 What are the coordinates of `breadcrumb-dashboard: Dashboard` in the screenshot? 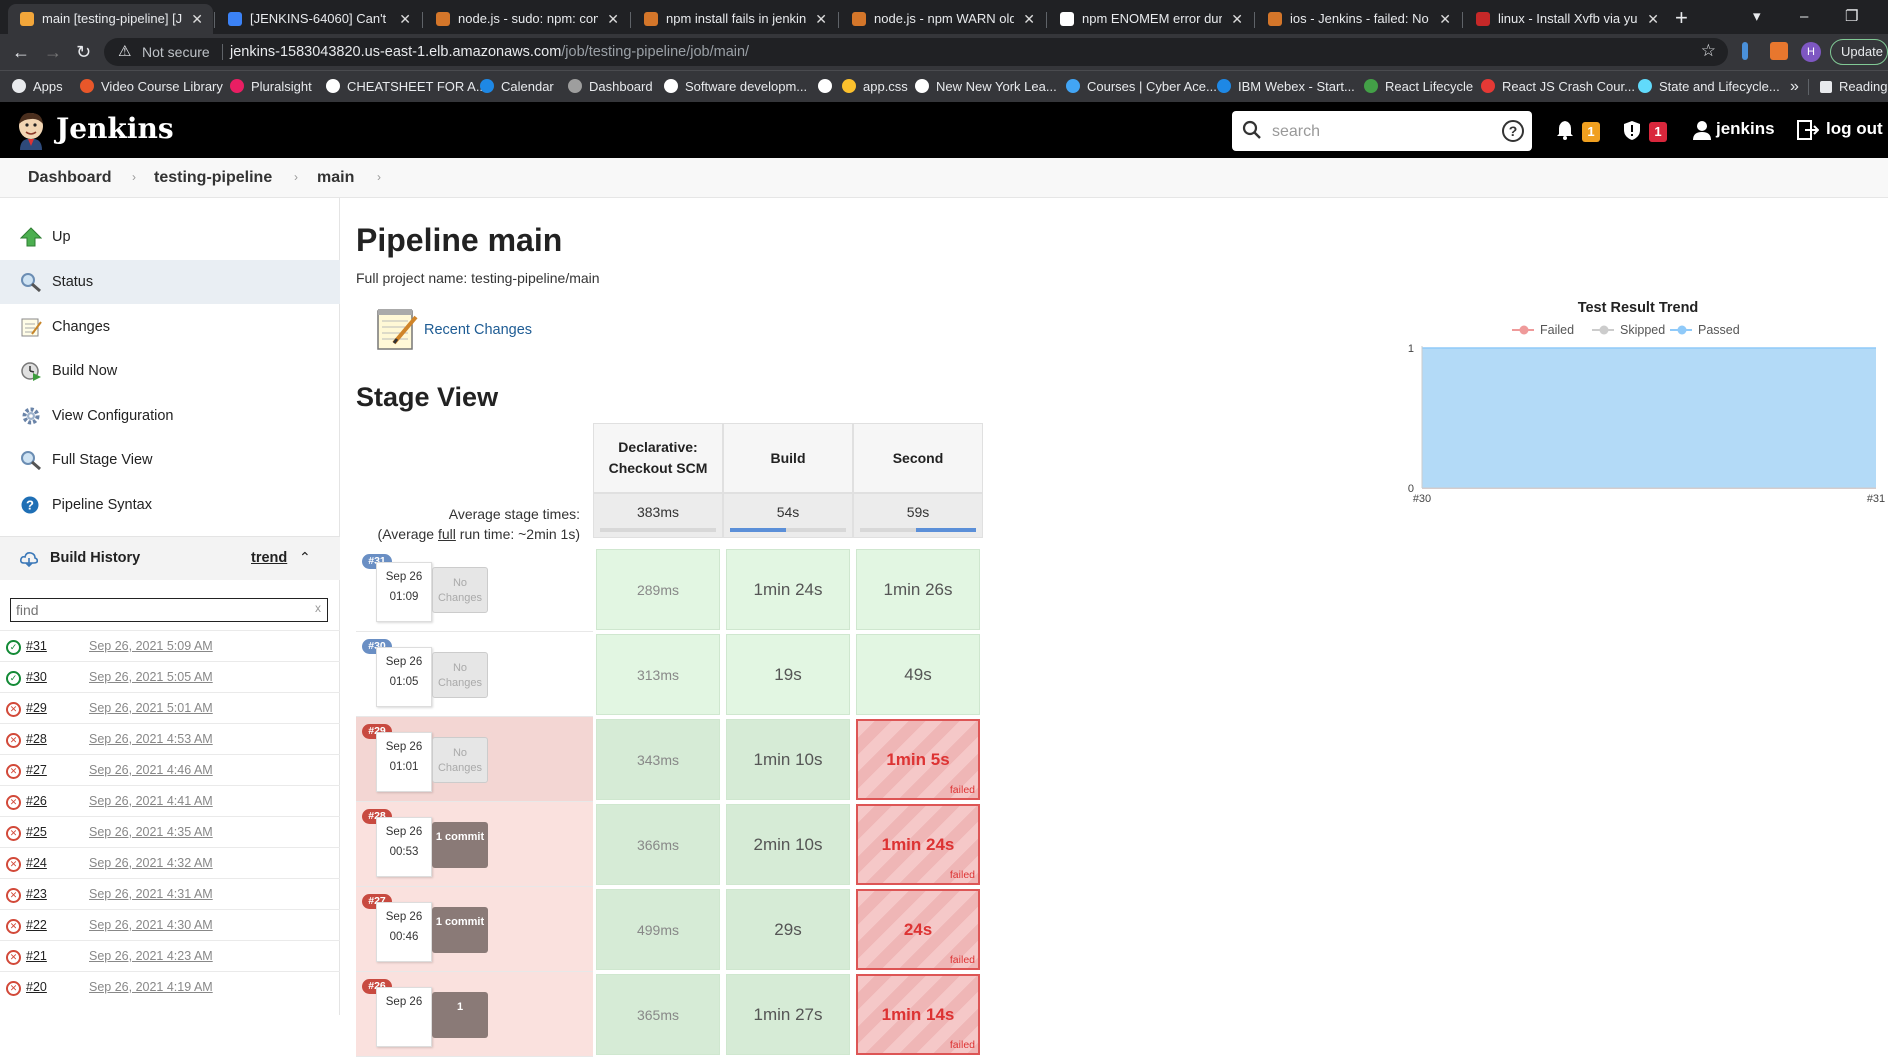 It's located at (70, 178).